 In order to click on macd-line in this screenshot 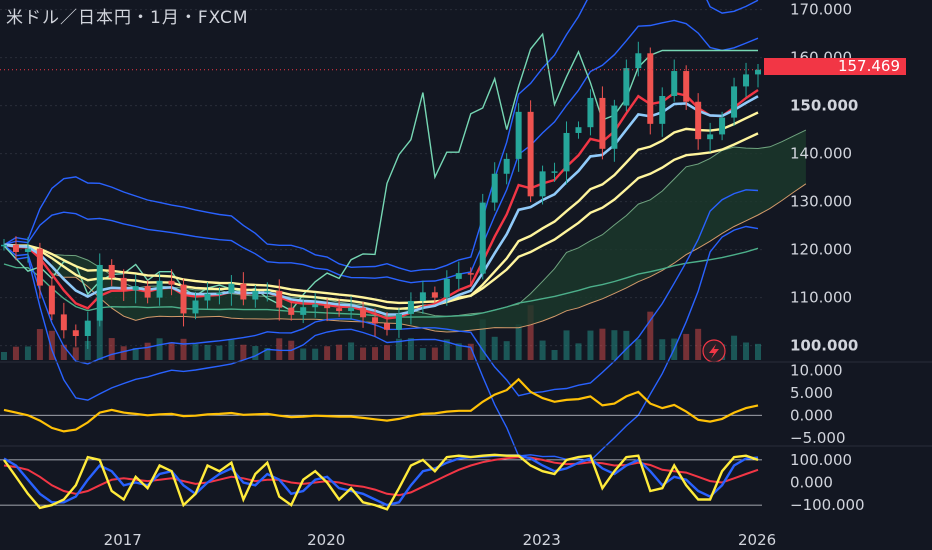, I will do `click(381, 405)`.